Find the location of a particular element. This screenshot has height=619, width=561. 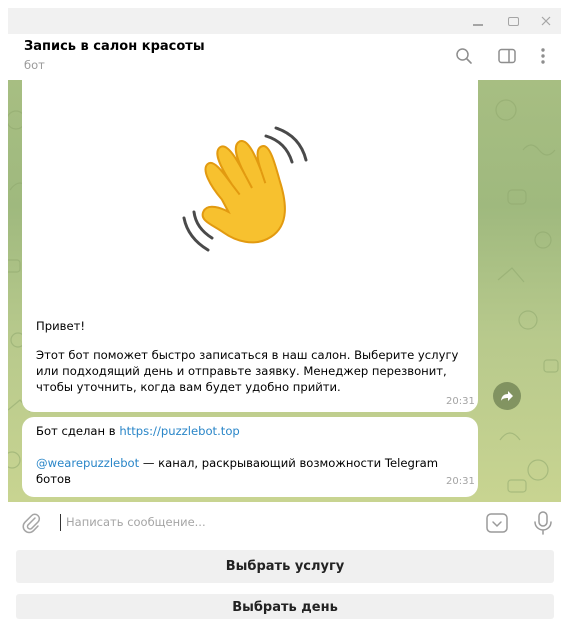

chat-header: Запись в салон красоты бот is located at coordinates (284, 57).